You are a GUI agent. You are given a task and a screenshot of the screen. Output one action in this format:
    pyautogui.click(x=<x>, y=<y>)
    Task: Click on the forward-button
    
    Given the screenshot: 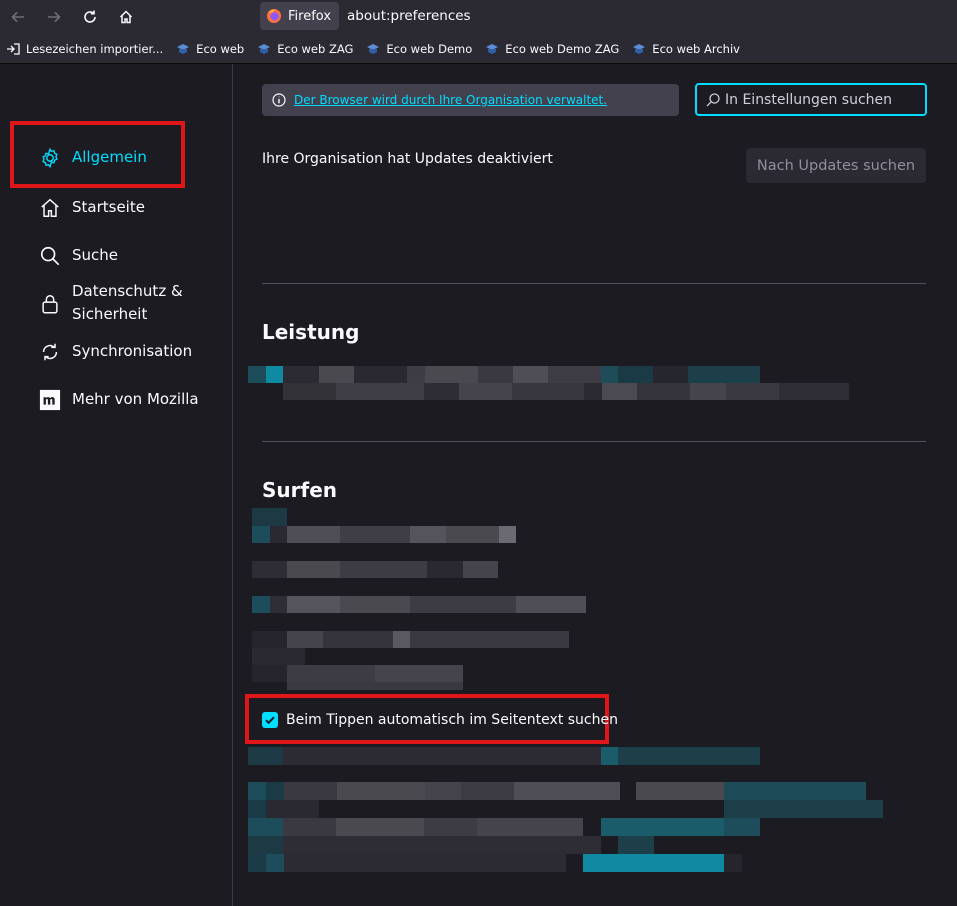 What is the action you would take?
    pyautogui.click(x=54, y=17)
    